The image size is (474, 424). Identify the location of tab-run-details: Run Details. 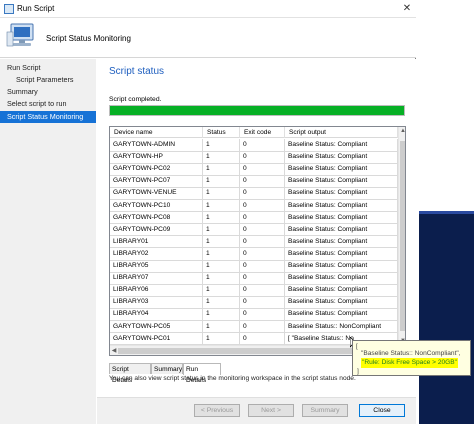
(202, 373).